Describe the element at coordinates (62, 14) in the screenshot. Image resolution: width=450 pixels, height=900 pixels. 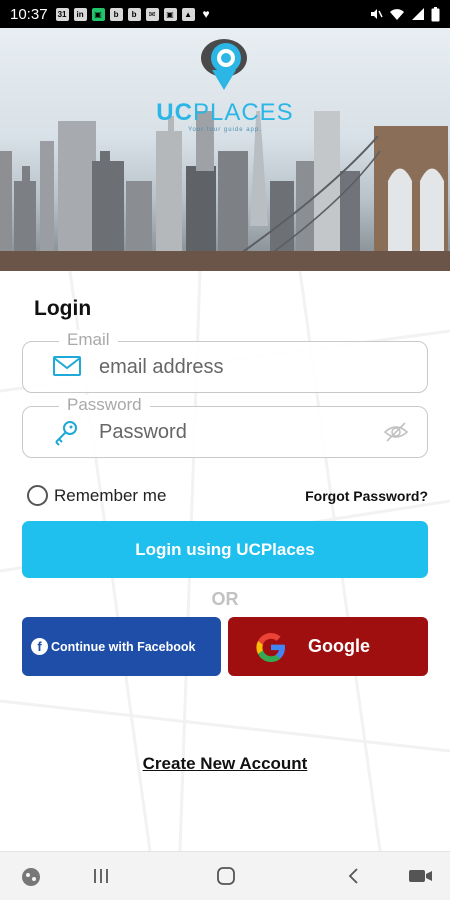
I see `calendar-icon: 31` at that location.